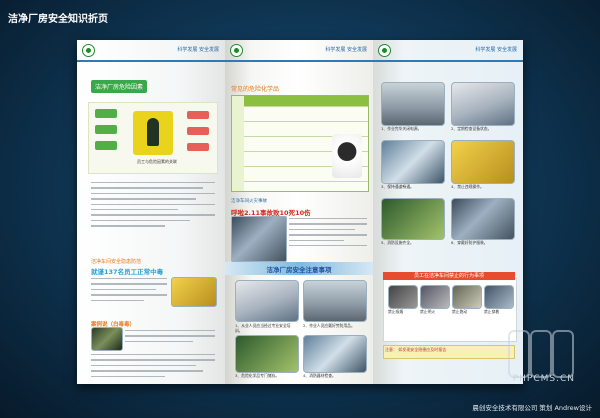 The width and height of the screenshot is (600, 418). What do you see at coordinates (107, 339) in the screenshot?
I see `case2-image` at bounding box center [107, 339].